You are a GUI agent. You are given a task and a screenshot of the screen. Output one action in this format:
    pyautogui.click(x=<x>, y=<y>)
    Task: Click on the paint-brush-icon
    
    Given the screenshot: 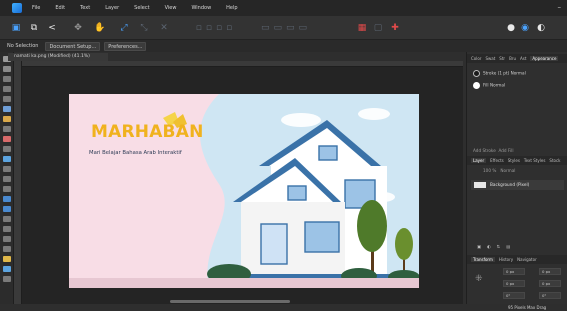 What is the action you would take?
    pyautogui.click(x=7, y=129)
    